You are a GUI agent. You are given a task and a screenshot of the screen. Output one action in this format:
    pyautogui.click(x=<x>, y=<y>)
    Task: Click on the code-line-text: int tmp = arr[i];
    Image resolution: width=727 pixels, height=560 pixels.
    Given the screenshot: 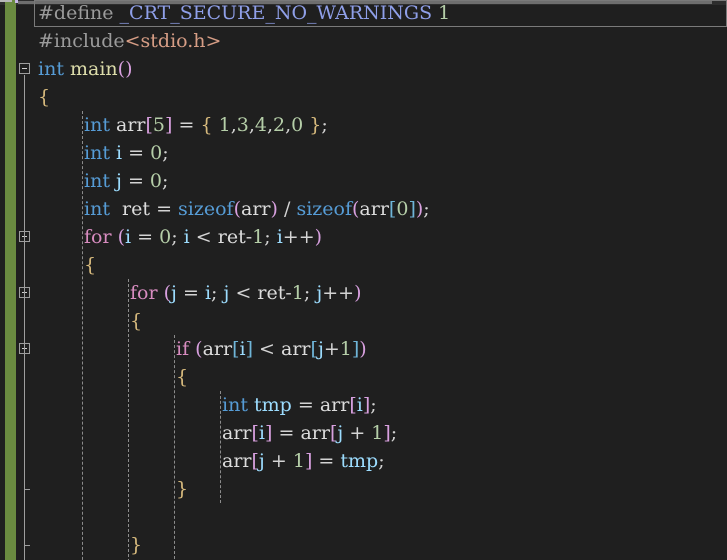 What is the action you would take?
    pyautogui.click(x=299, y=405)
    